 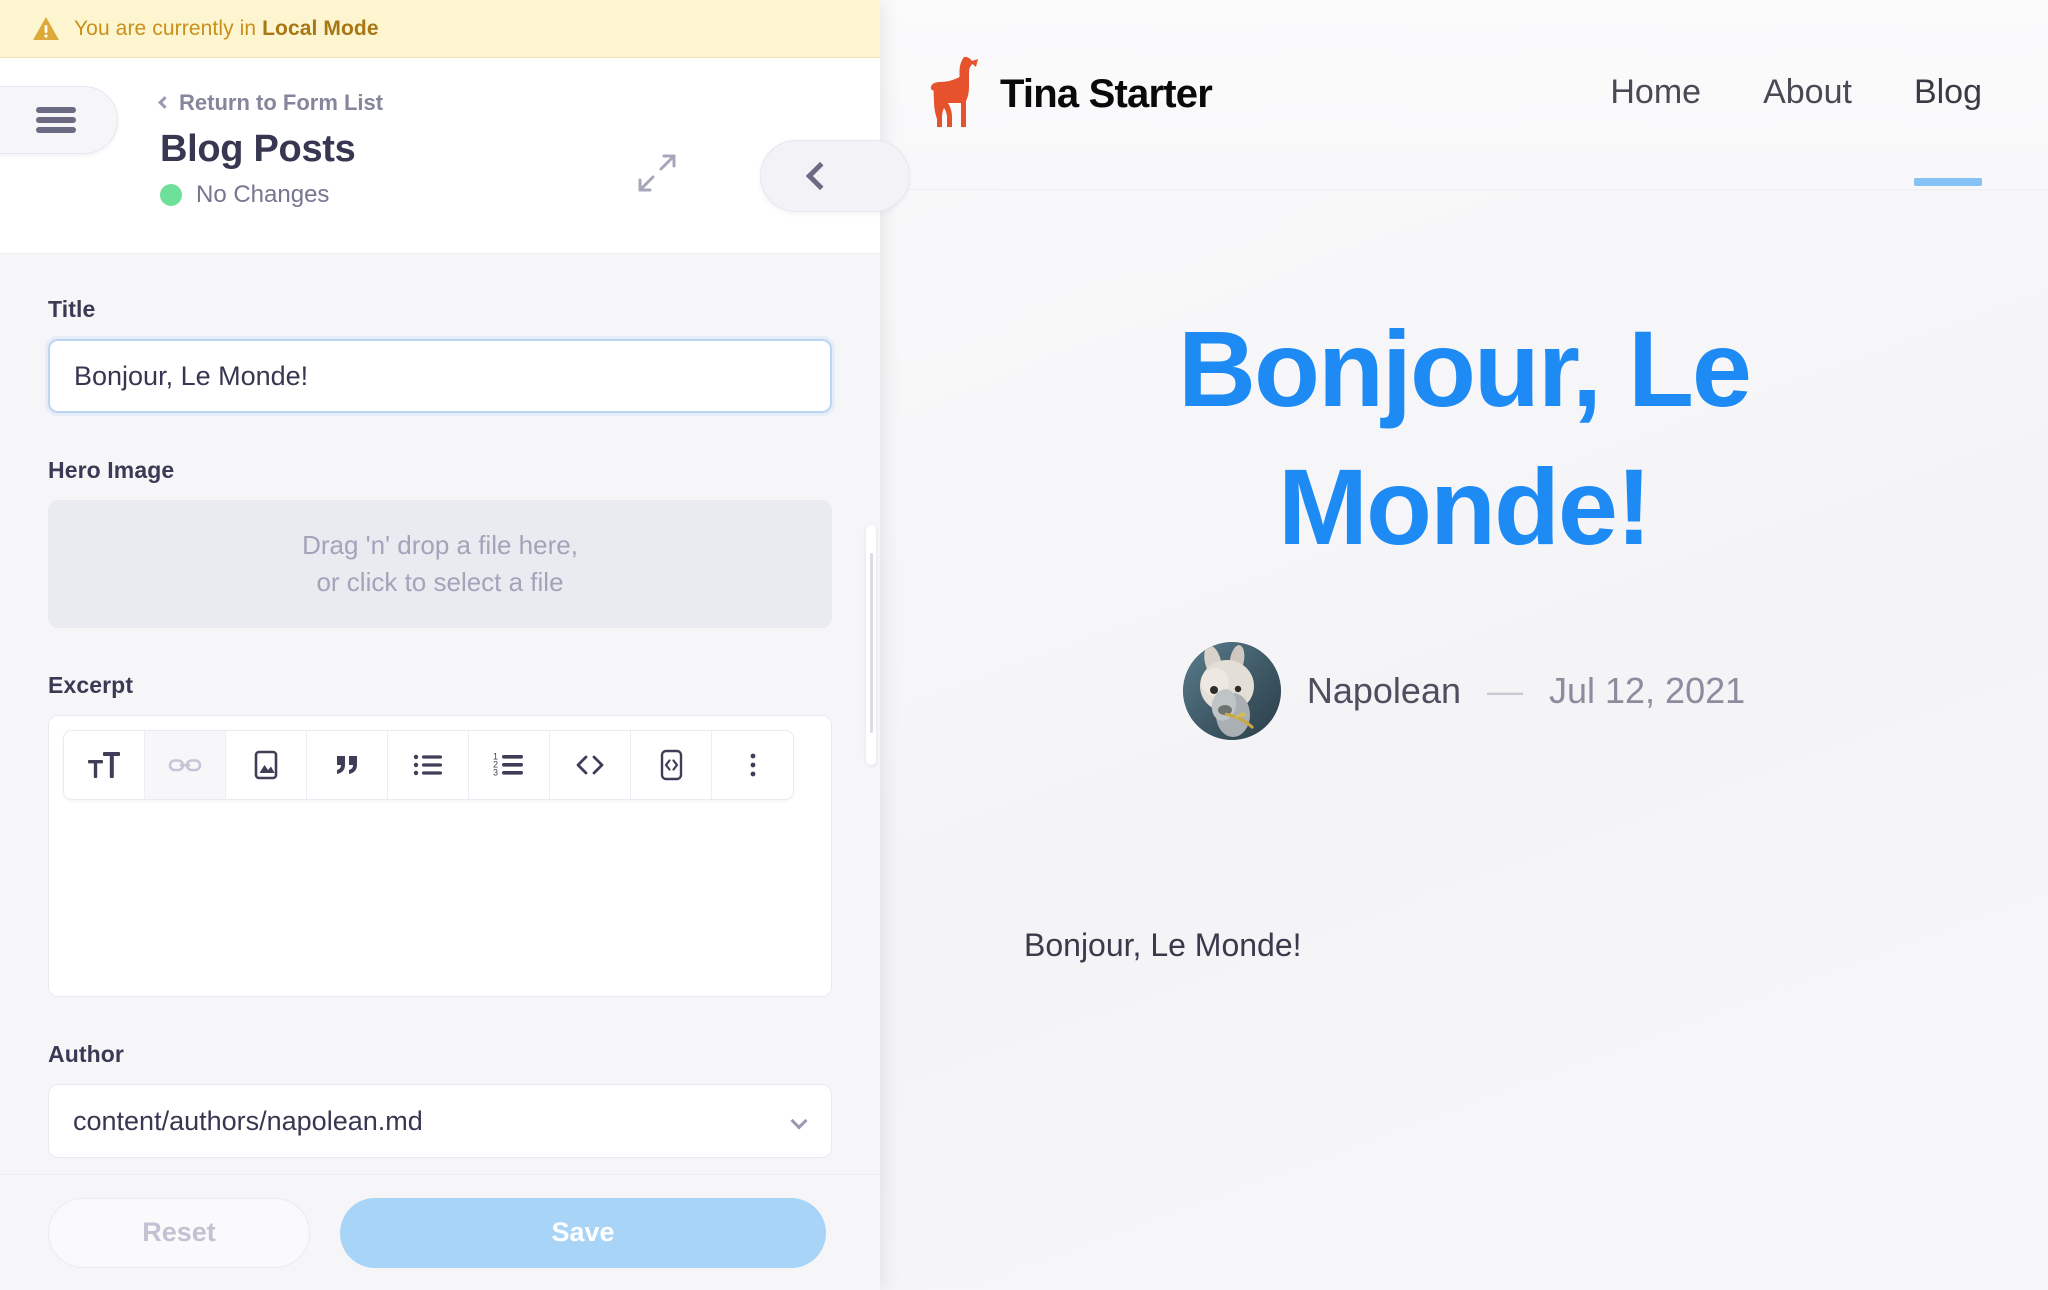 I want to click on excerpt-textarea, so click(x=440, y=890).